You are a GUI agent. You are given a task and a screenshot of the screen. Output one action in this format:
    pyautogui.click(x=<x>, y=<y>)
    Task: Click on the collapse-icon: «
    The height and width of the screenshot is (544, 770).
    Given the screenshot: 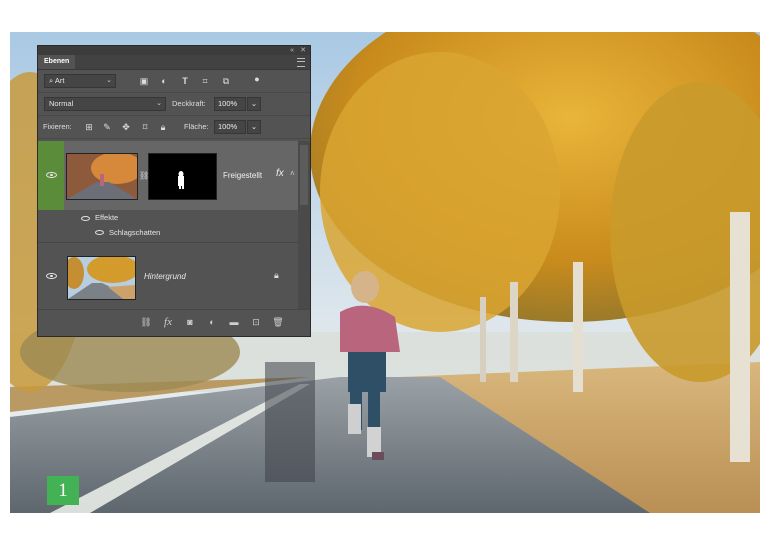 What is the action you would take?
    pyautogui.click(x=292, y=50)
    